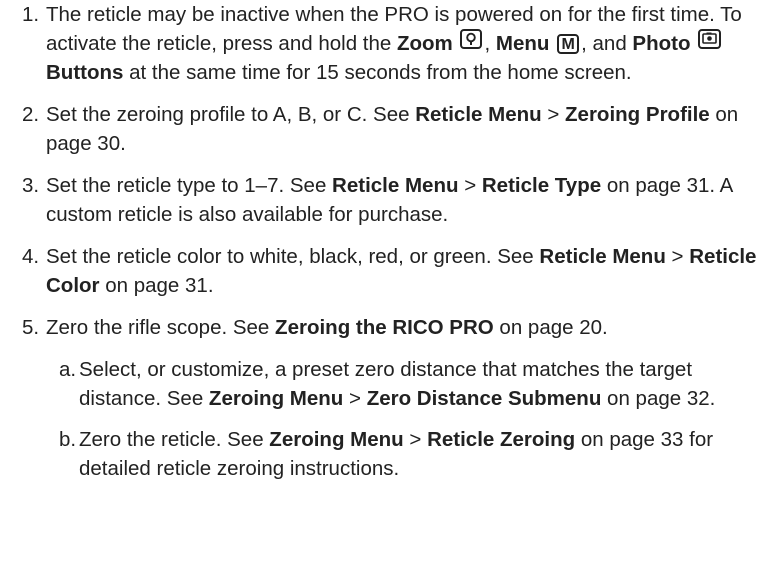  Describe the element at coordinates (424, 43) in the screenshot. I see `zoom-button-label: Zoom` at that location.